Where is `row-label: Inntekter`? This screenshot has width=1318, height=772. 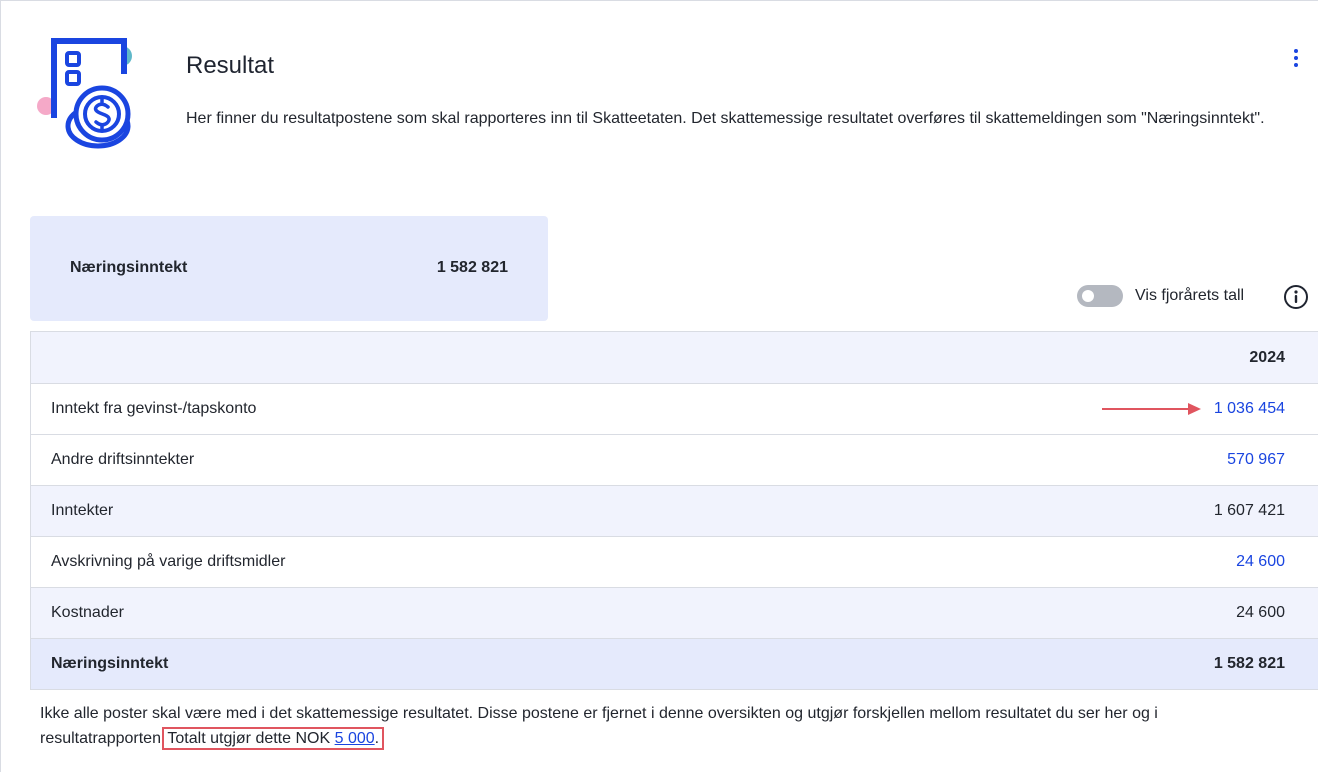 row-label: Inntekter is located at coordinates (82, 510).